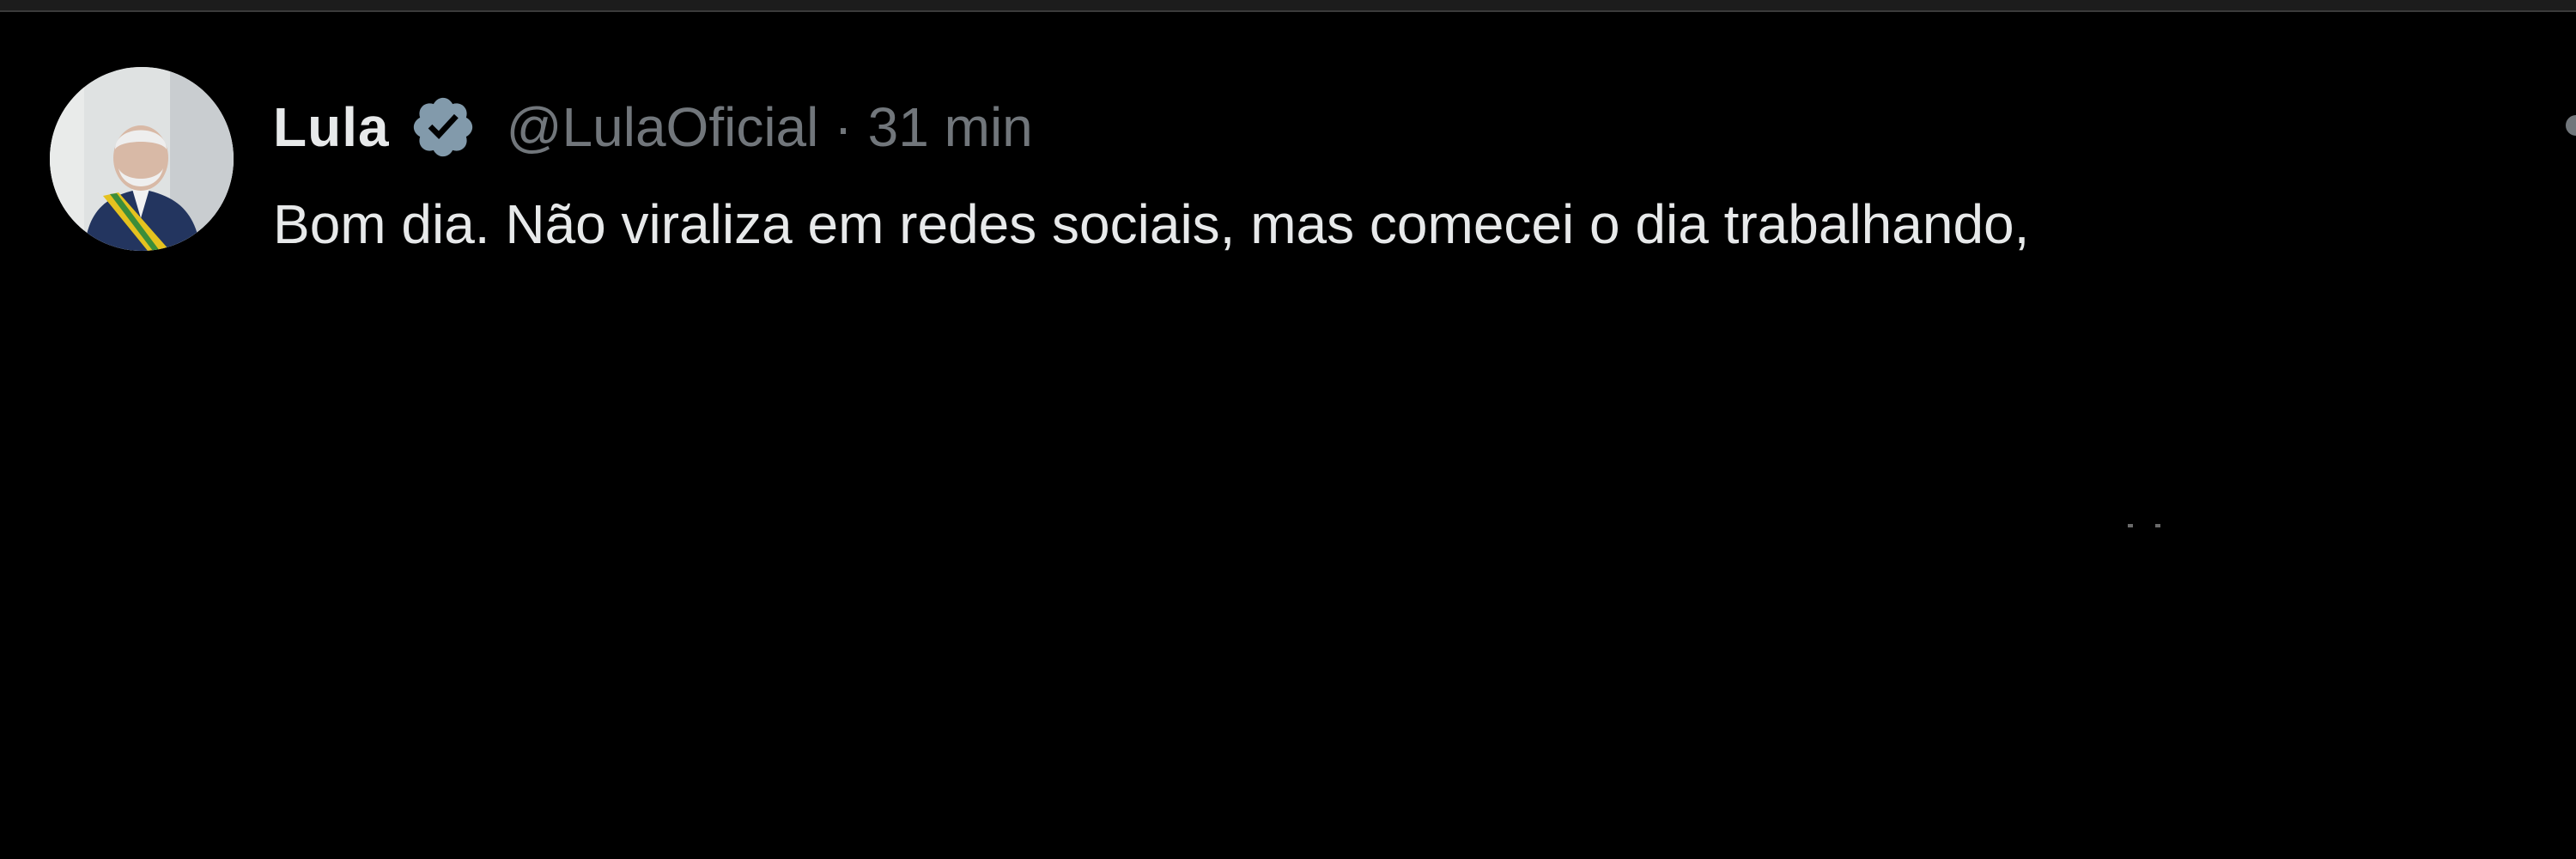 The width and height of the screenshot is (2576, 859). What do you see at coordinates (663, 127) in the screenshot?
I see `user-handle: @LulaOficial` at bounding box center [663, 127].